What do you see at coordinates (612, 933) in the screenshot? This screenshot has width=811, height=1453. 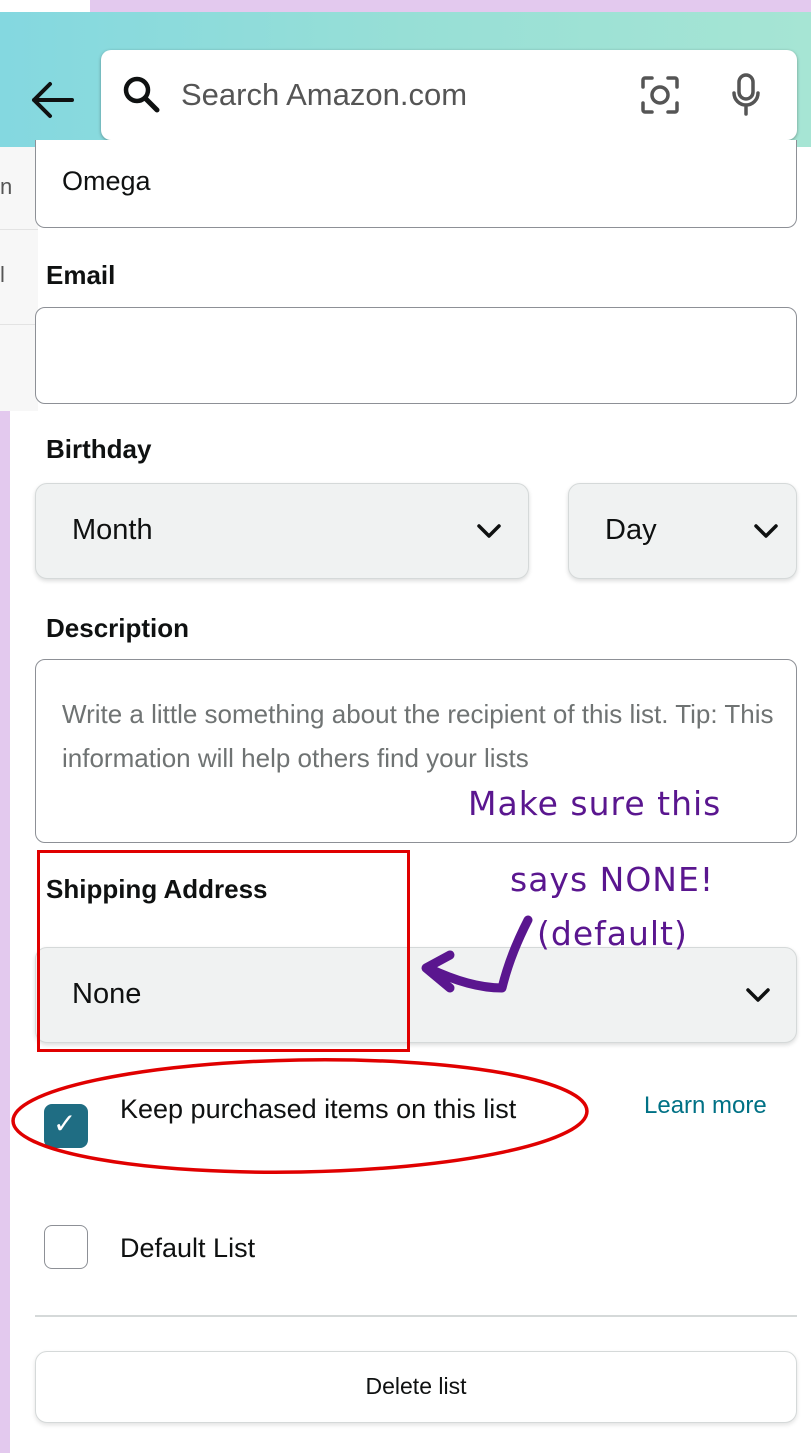 I see `annotation-text-3: (default)` at bounding box center [612, 933].